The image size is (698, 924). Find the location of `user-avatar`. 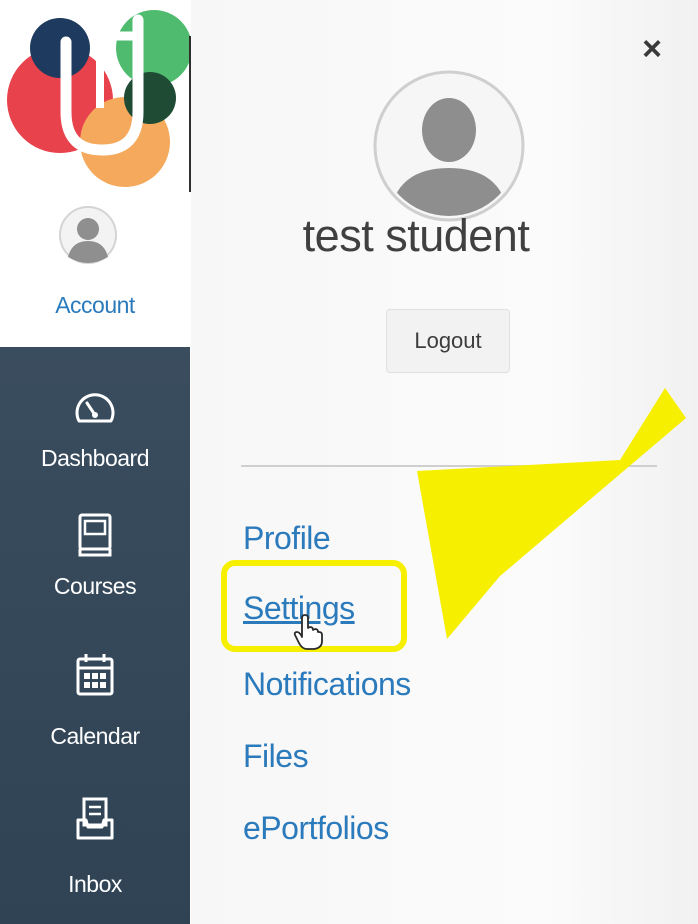

user-avatar is located at coordinates (449, 146).